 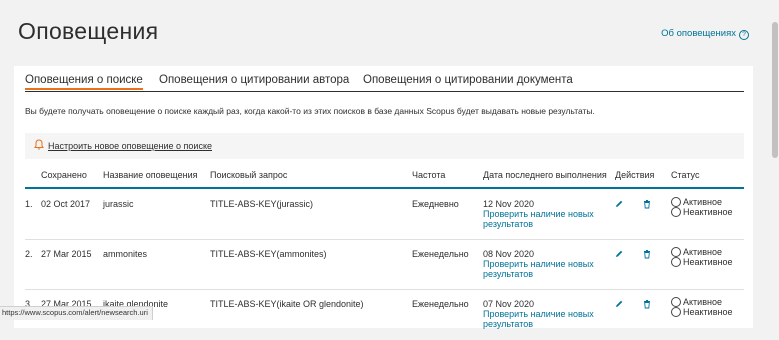 I want to click on header-status: Статус, so click(x=685, y=175).